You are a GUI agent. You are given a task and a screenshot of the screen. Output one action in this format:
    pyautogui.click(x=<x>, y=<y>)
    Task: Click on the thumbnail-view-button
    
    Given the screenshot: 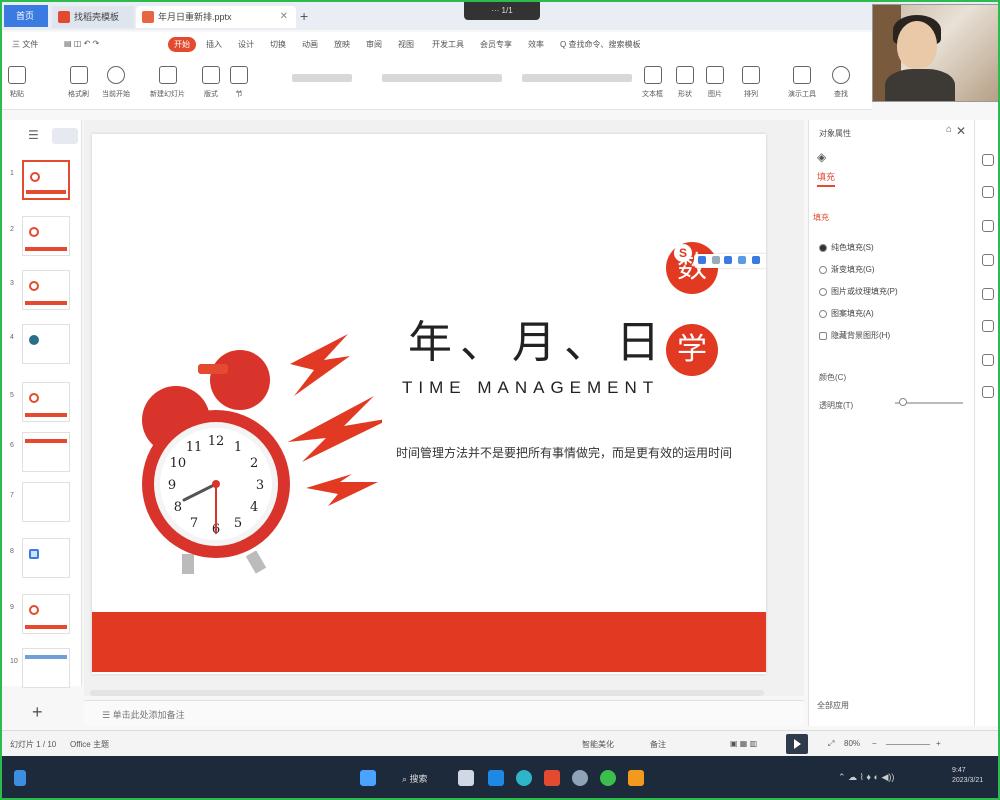 What is the action you would take?
    pyautogui.click(x=65, y=136)
    